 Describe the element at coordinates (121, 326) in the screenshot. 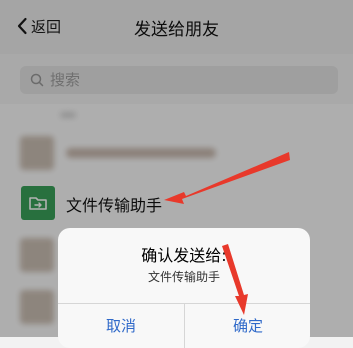

I see `cancel-button: 取消` at that location.